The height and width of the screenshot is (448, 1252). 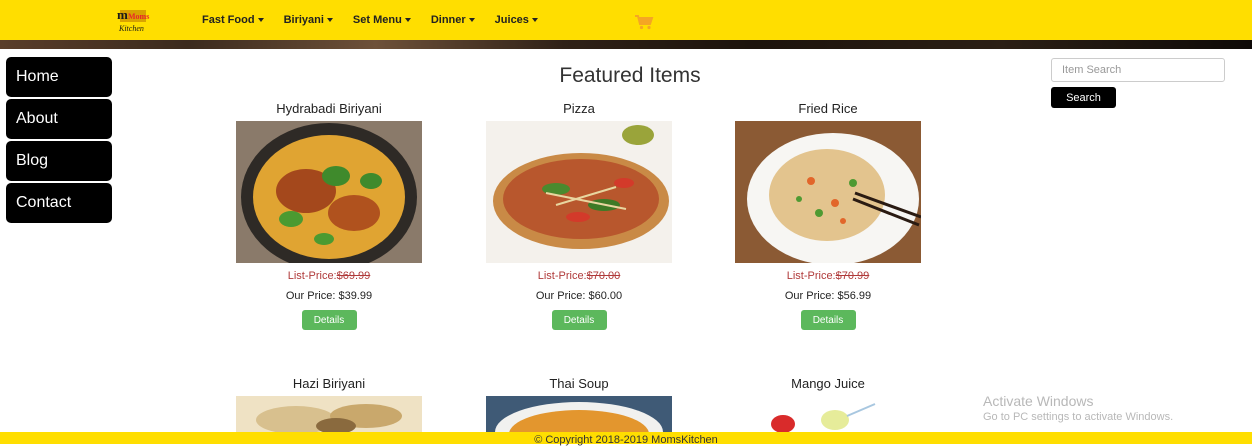 I want to click on logo-text: Moms, so click(x=139, y=16).